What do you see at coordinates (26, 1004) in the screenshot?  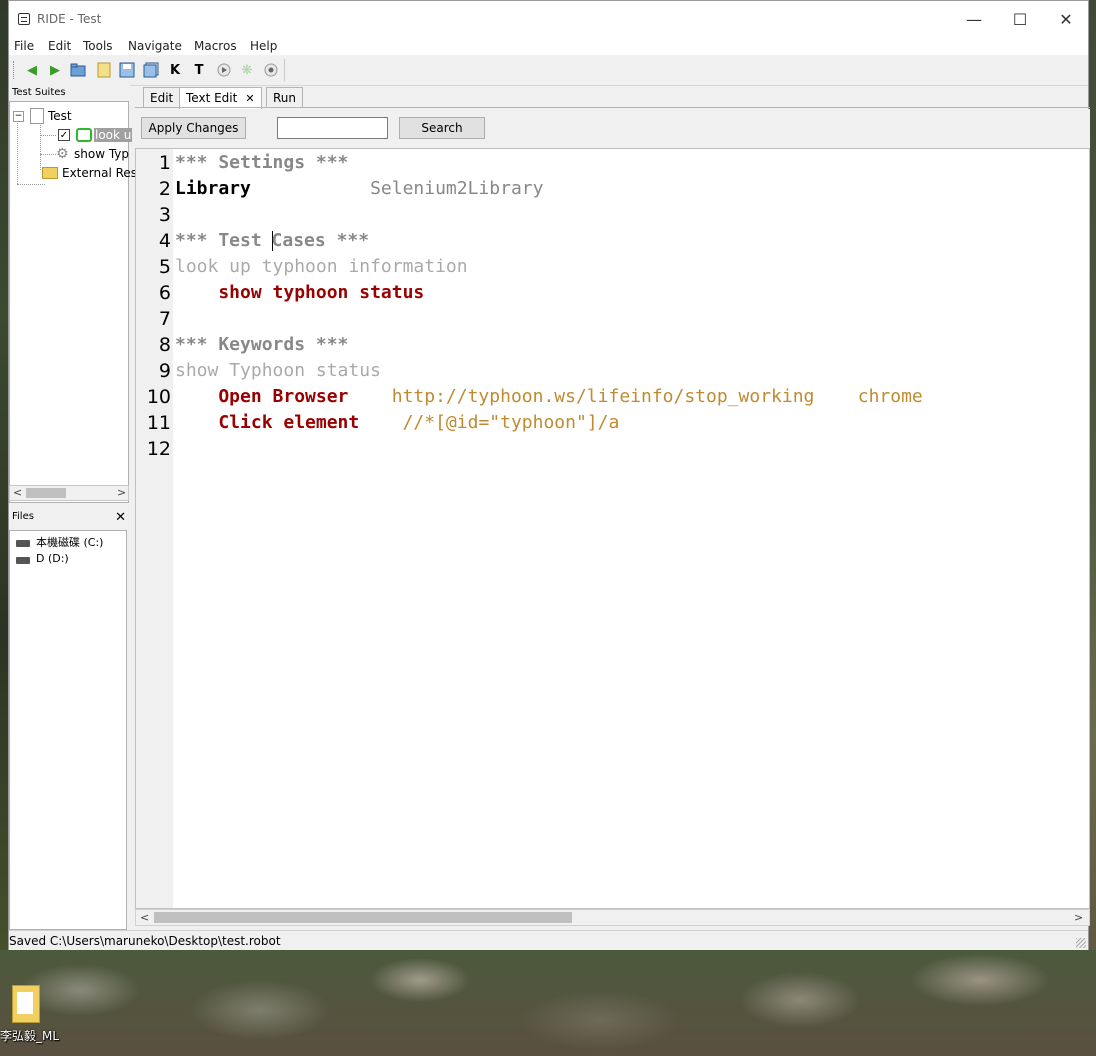 I see `document-icon` at bounding box center [26, 1004].